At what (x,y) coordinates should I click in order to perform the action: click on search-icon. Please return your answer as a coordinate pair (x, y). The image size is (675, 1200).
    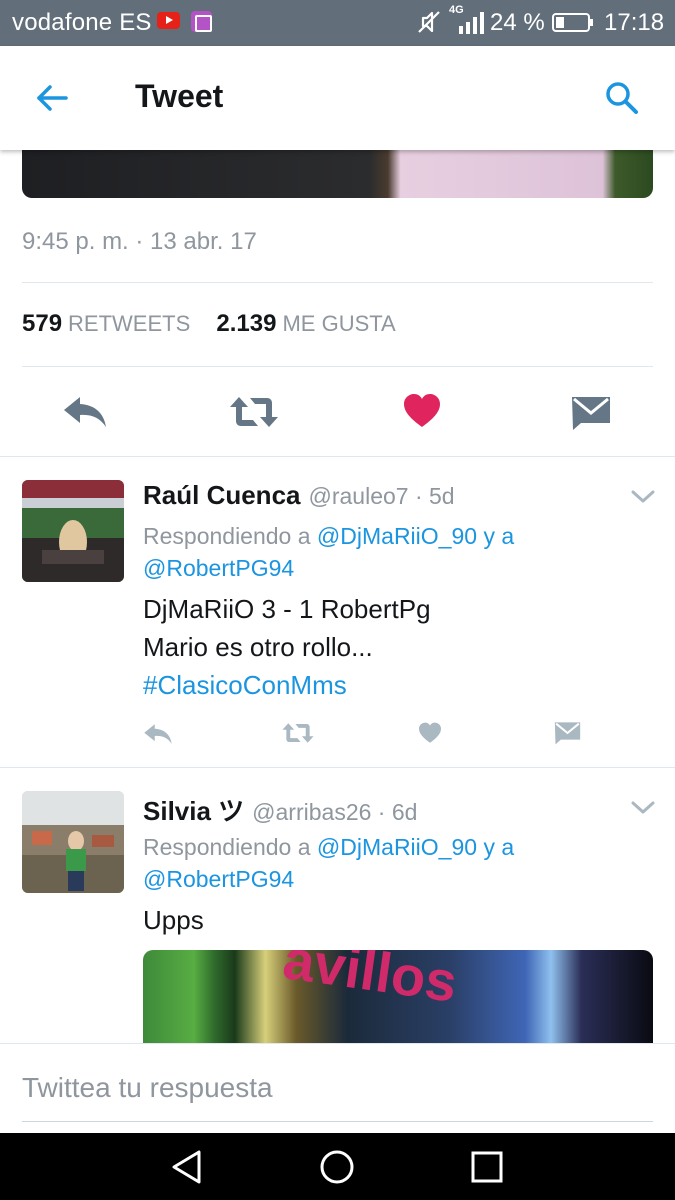
    Looking at the image, I should click on (622, 98).